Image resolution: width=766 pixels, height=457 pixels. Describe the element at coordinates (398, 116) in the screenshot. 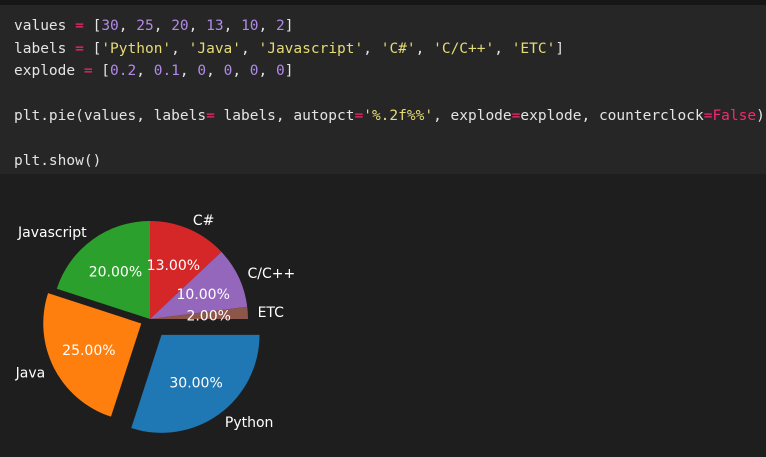

I see `code-token: '%.2f%%'` at that location.